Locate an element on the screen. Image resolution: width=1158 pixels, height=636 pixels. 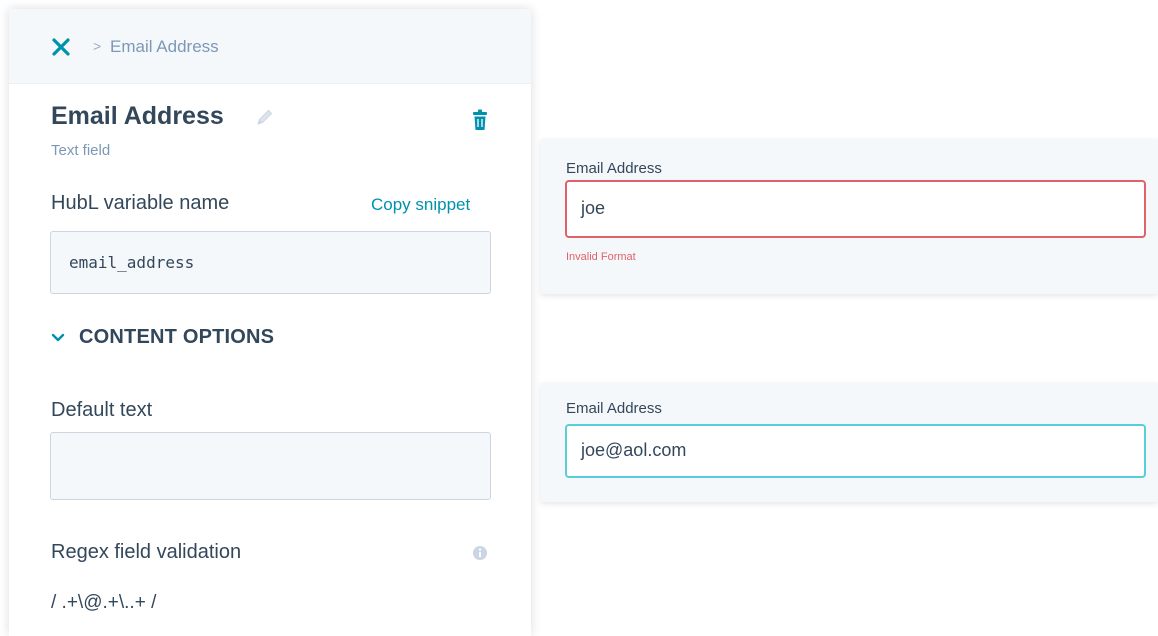
content-options-label: CONTENT OPTIONS is located at coordinates (177, 337).